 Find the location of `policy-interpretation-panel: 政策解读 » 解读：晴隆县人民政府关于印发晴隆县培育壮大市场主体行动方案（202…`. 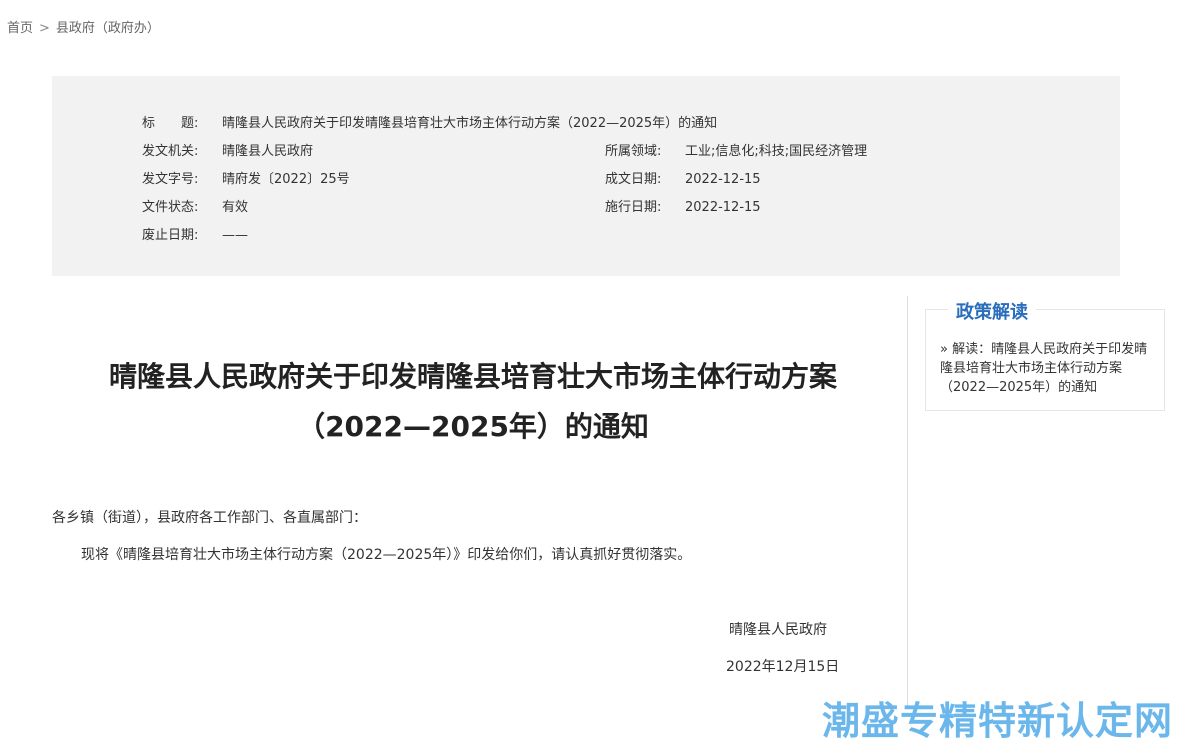

policy-interpretation-panel: 政策解读 » 解读：晴隆县人民政府关于印发晴隆县培育壮大市场主体行动方案（202… is located at coordinates (1045, 354).